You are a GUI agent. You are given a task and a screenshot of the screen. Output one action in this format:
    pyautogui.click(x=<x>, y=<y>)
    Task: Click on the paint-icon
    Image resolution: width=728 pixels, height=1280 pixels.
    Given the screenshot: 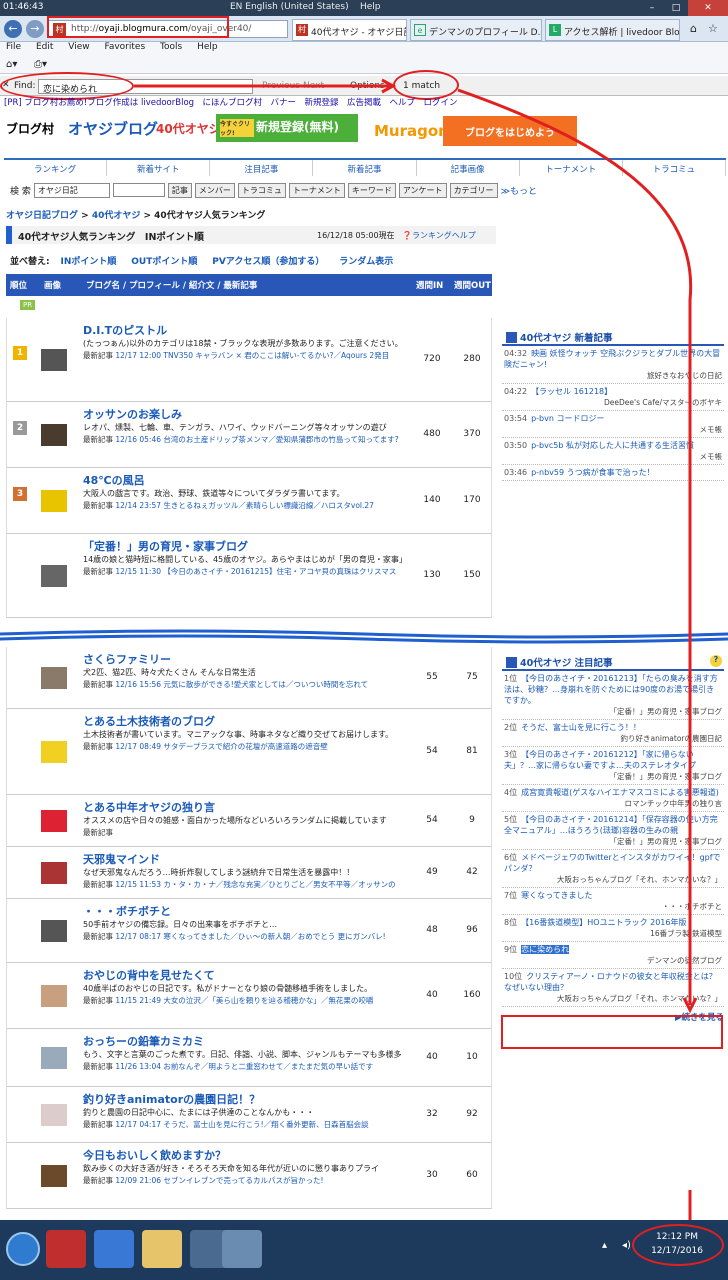 What is the action you would take?
    pyautogui.click(x=242, y=1249)
    